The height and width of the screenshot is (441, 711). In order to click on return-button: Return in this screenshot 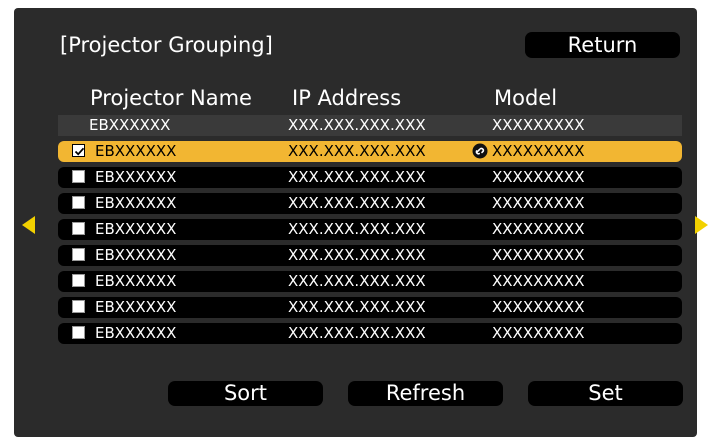, I will do `click(602, 45)`.